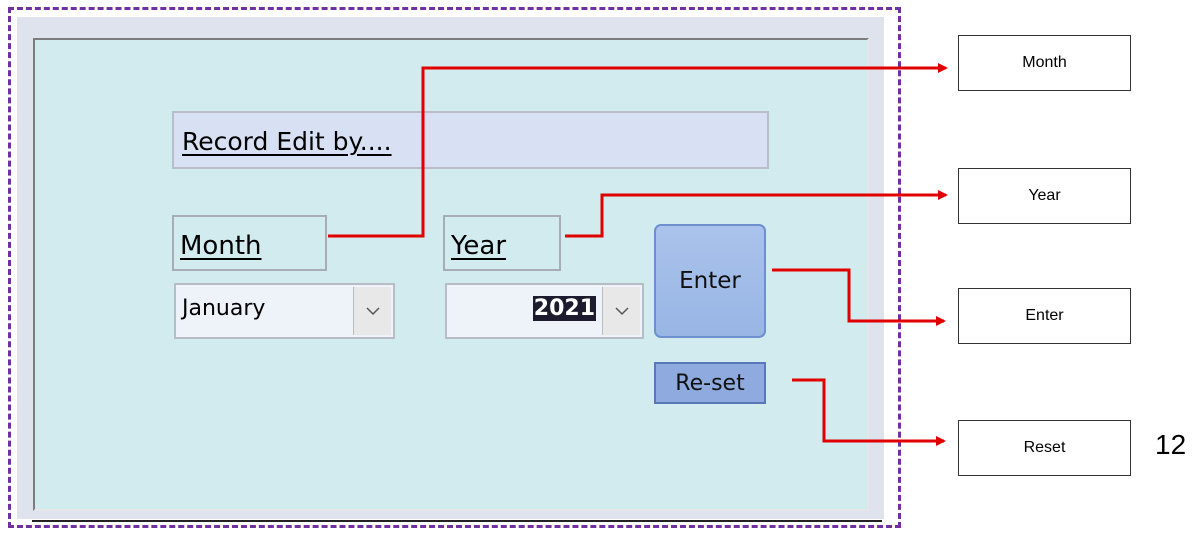 The width and height of the screenshot is (1195, 535). I want to click on callout-enter: Enter, so click(1044, 316).